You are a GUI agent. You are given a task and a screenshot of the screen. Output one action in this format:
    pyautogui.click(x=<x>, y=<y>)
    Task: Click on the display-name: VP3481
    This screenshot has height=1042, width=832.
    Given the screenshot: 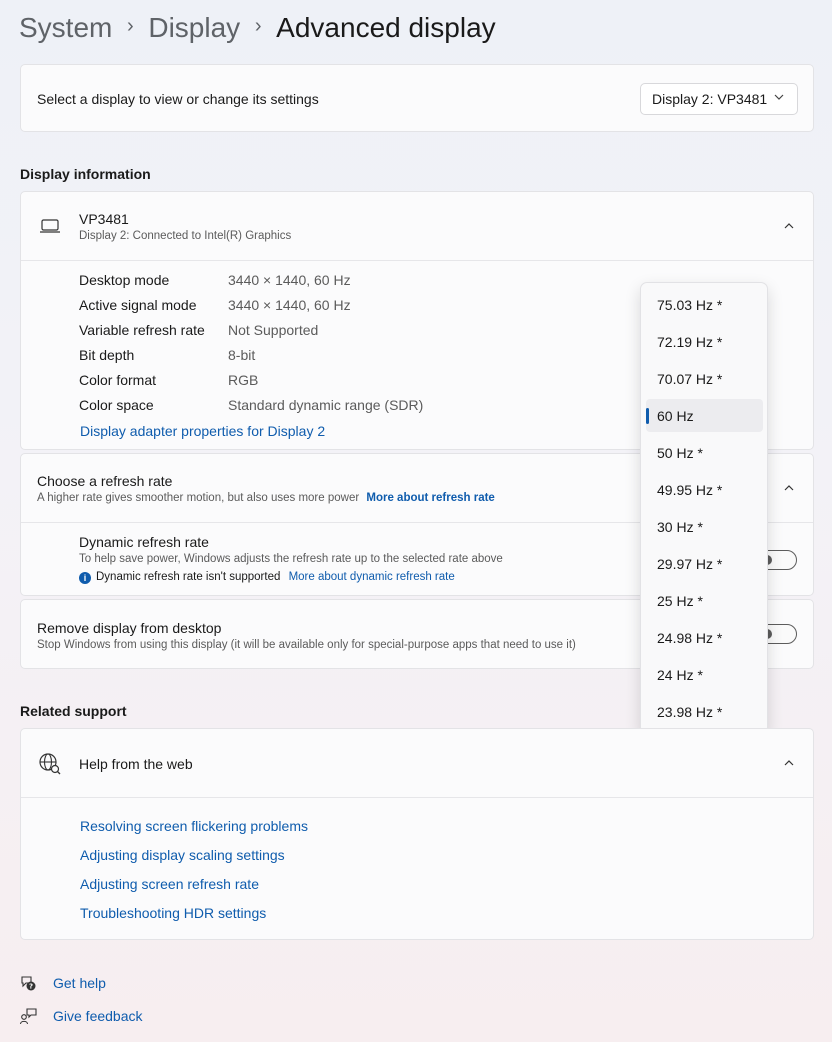 What is the action you would take?
    pyautogui.click(x=104, y=219)
    